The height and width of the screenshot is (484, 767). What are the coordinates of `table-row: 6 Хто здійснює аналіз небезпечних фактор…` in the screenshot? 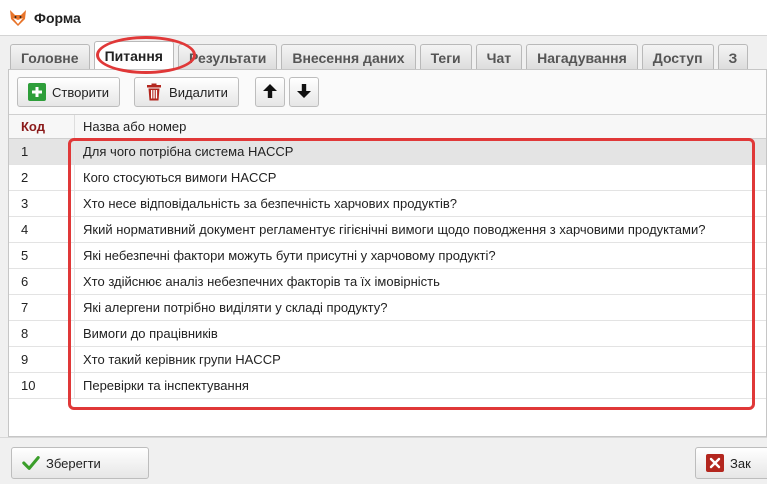 It's located at (387, 282).